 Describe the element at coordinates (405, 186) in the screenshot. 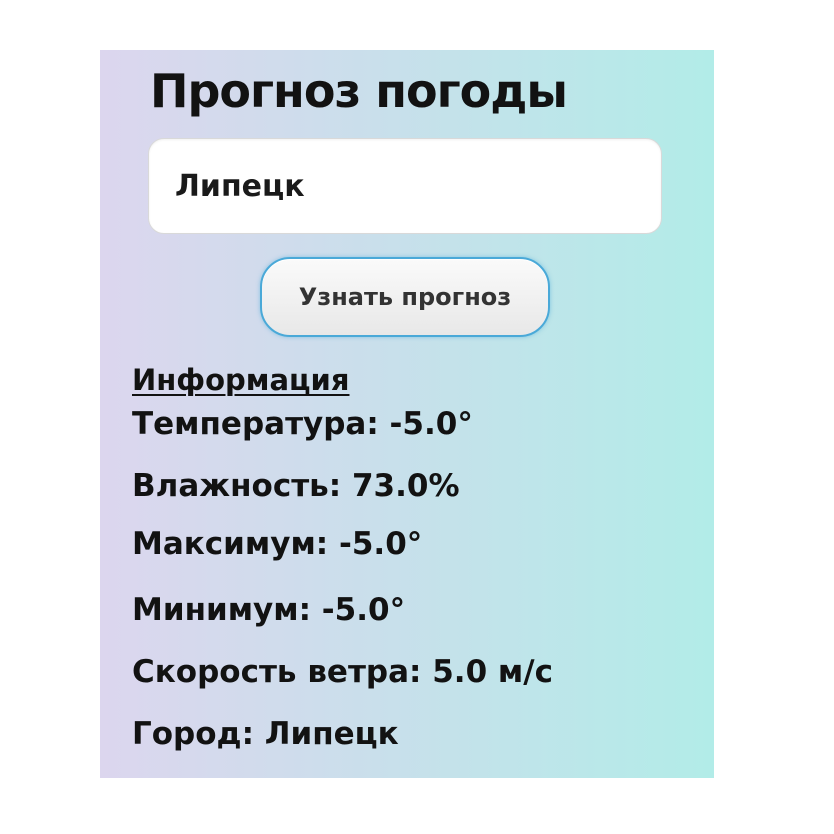

I see `city-input` at that location.